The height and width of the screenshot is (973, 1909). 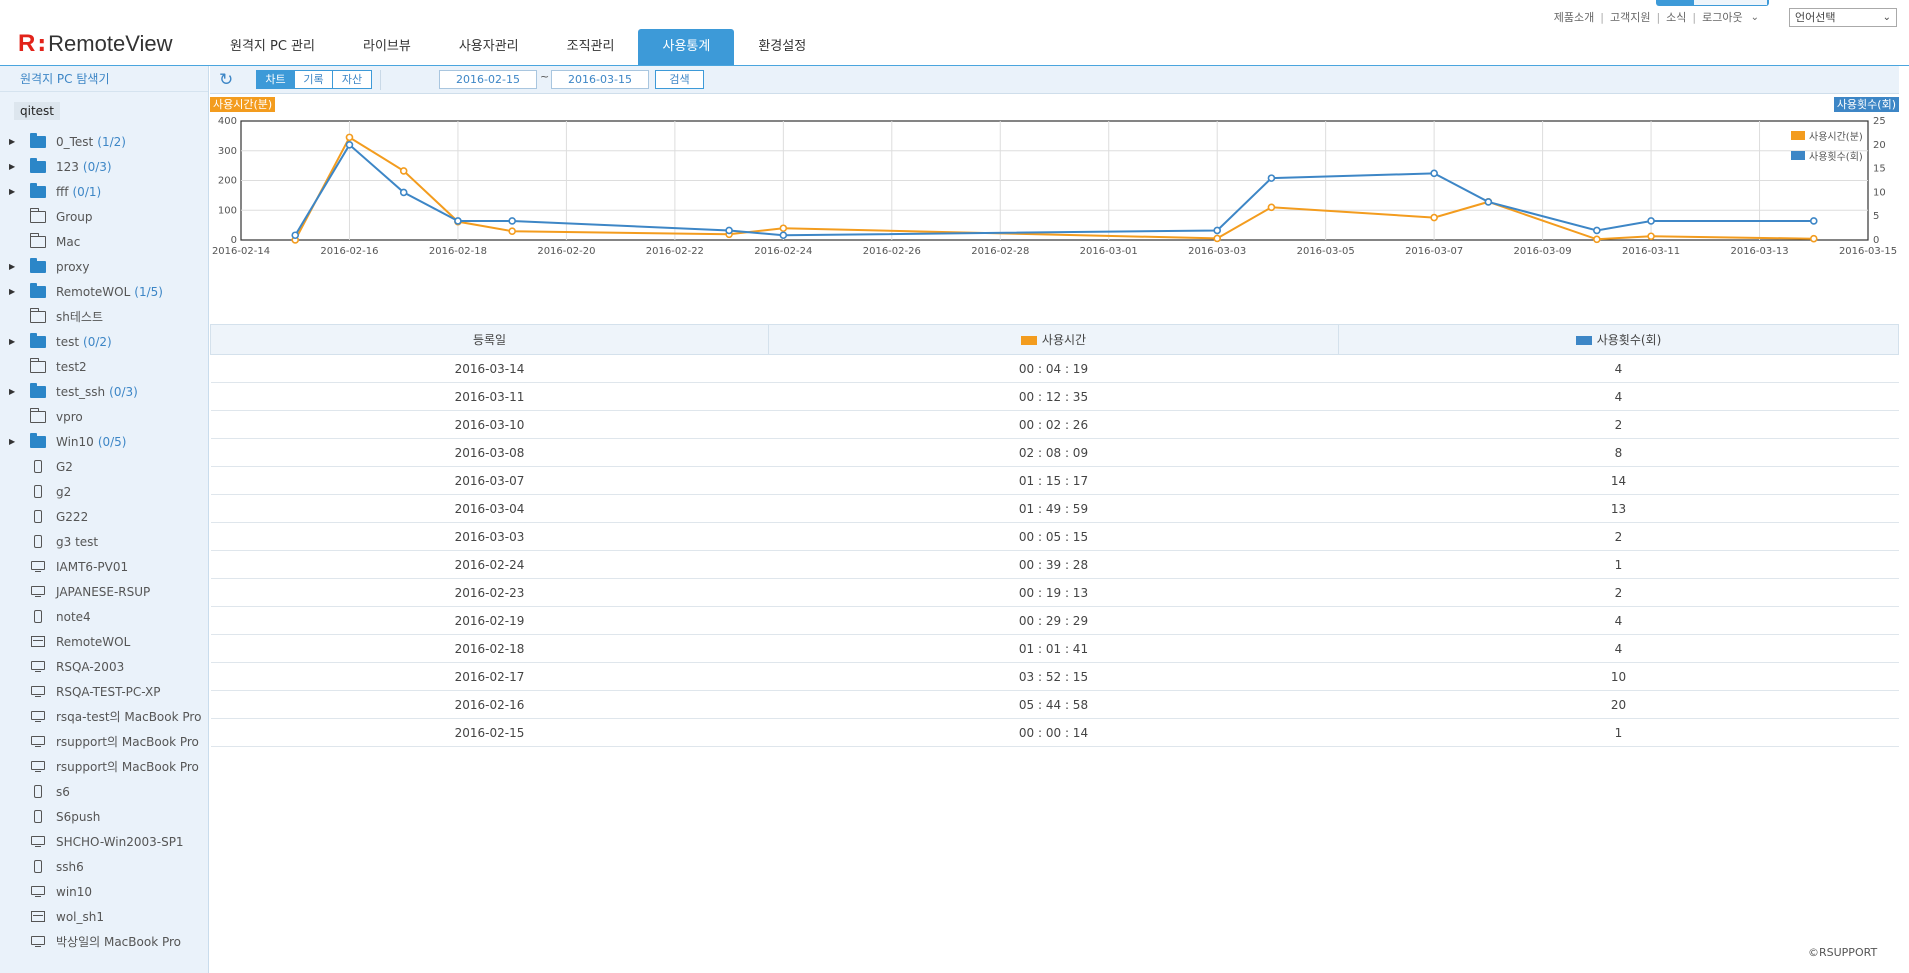 What do you see at coordinates (104, 291) in the screenshot?
I see `tree-item: ▶ RemoteWOL (1/5)` at bounding box center [104, 291].